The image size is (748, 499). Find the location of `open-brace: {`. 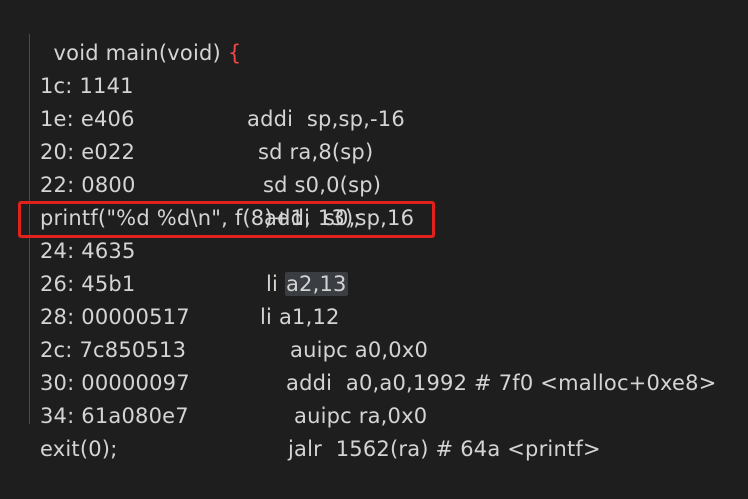

open-brace: { is located at coordinates (234, 53).